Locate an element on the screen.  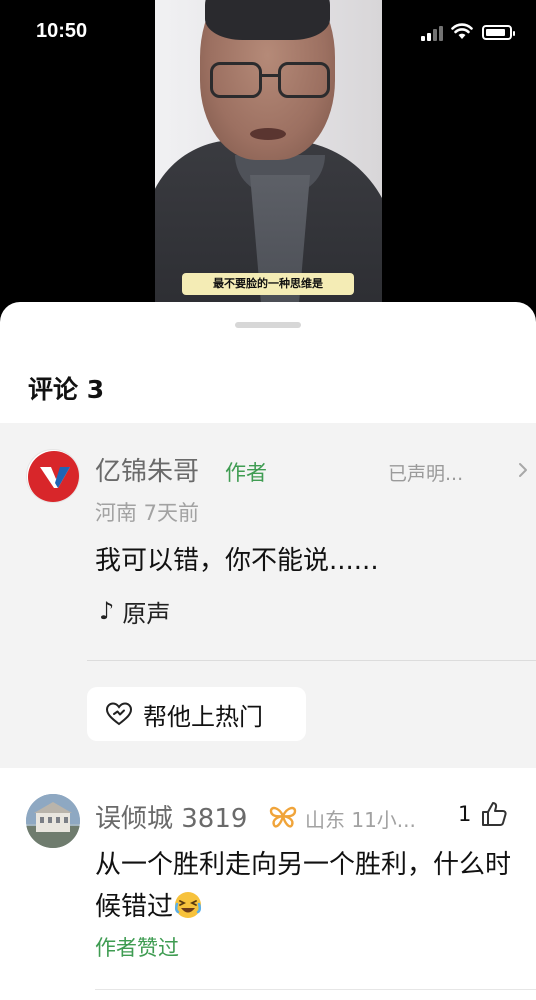
music-label: 原声 is located at coordinates (146, 613).